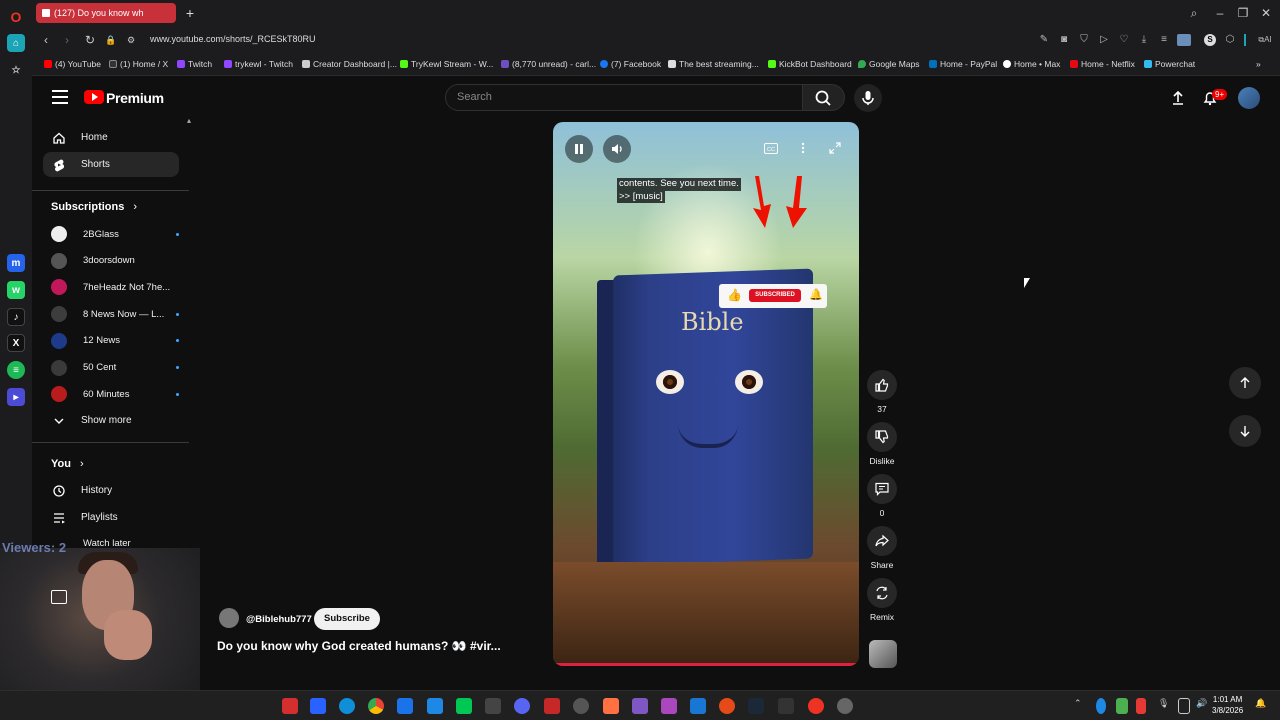 The width and height of the screenshot is (1280, 720). Describe the element at coordinates (115, 394) in the screenshot. I see `subscription-item: 60 Minutes` at that location.